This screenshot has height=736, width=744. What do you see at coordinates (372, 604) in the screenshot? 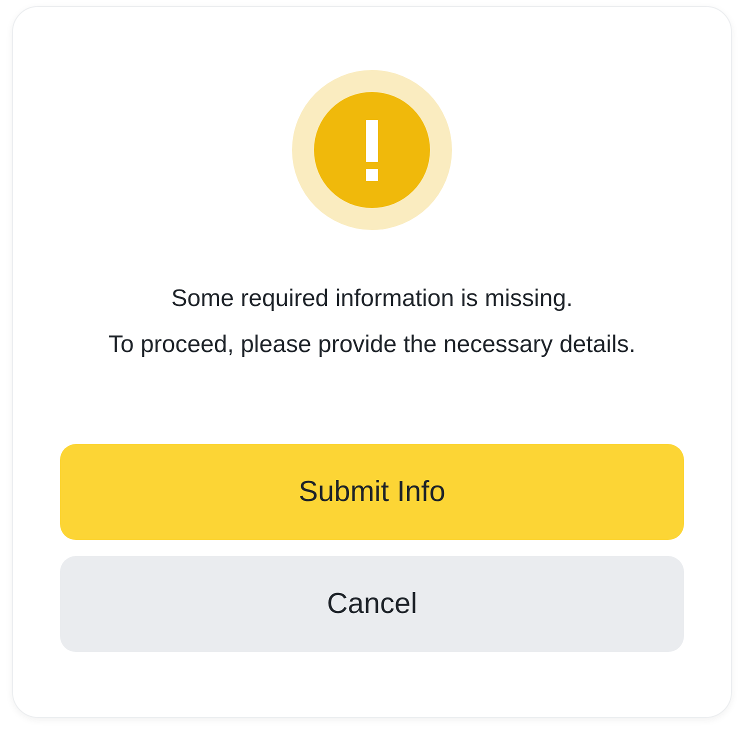
I see `cancel-button: Cancel` at bounding box center [372, 604].